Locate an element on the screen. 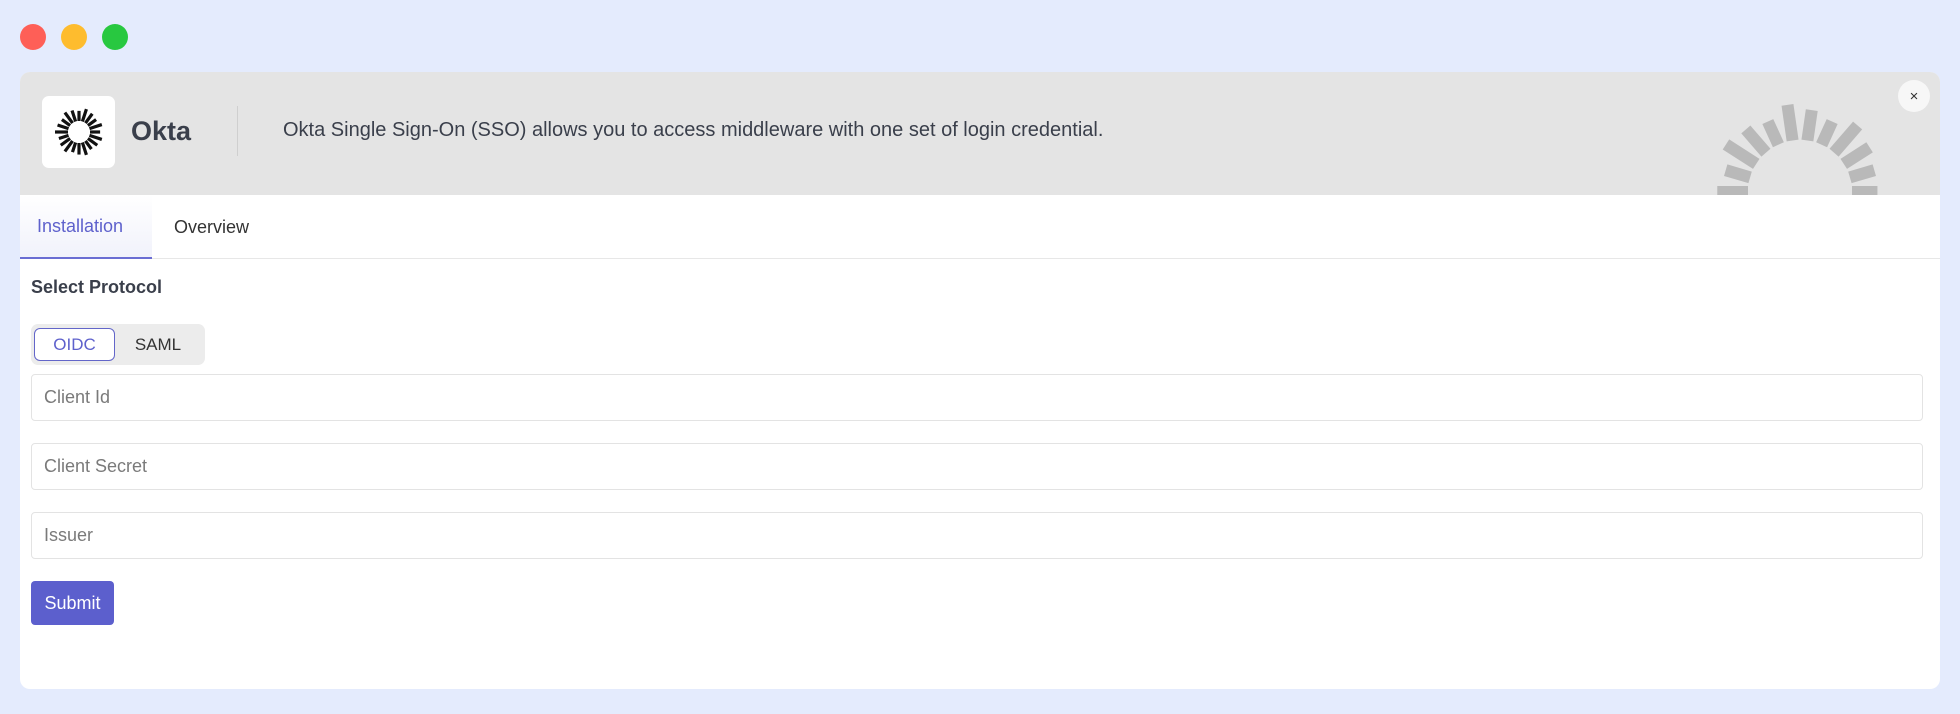 The image size is (1960, 714). app-name: Okta is located at coordinates (161, 131).